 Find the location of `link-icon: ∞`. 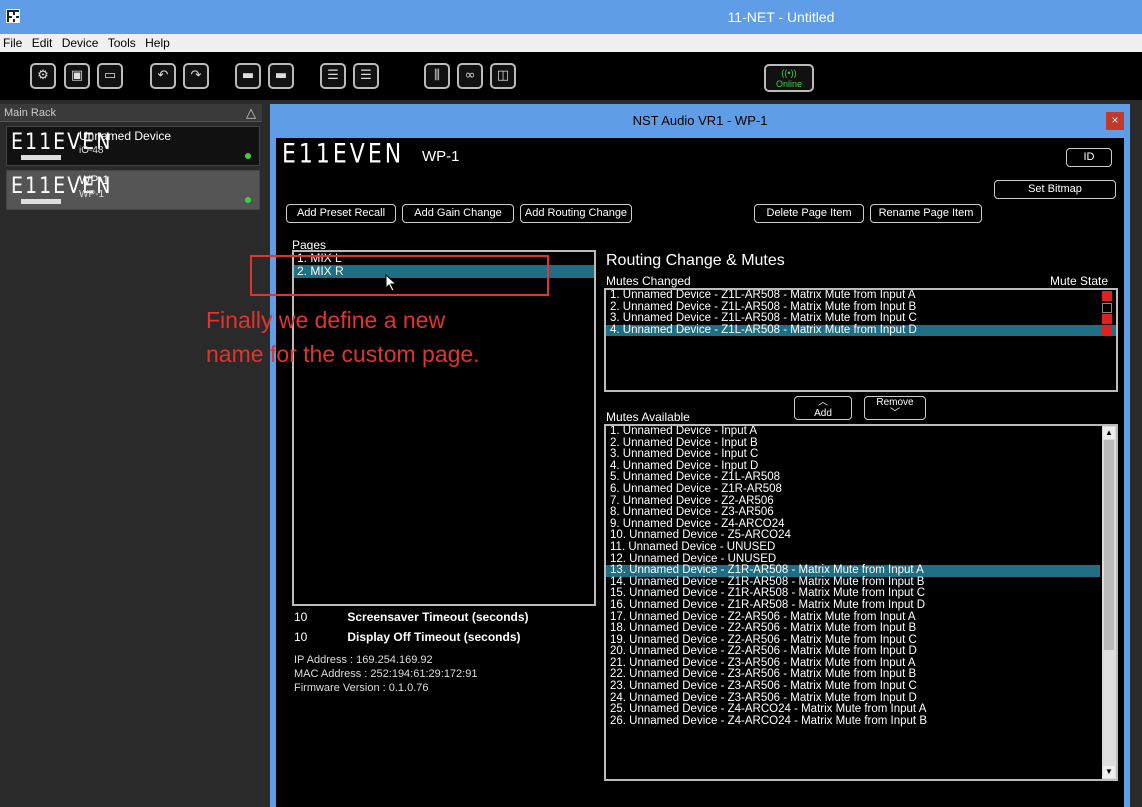

link-icon: ∞ is located at coordinates (470, 76).